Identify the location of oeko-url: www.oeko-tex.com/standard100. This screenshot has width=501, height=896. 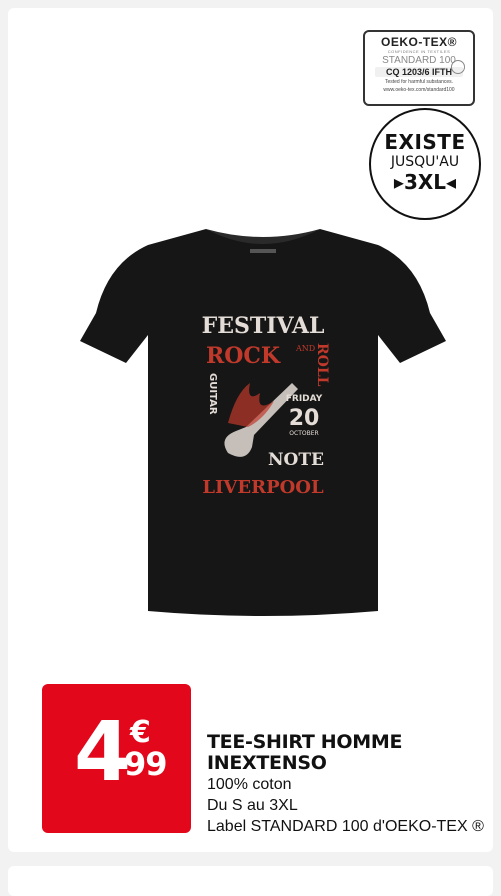
(419, 90).